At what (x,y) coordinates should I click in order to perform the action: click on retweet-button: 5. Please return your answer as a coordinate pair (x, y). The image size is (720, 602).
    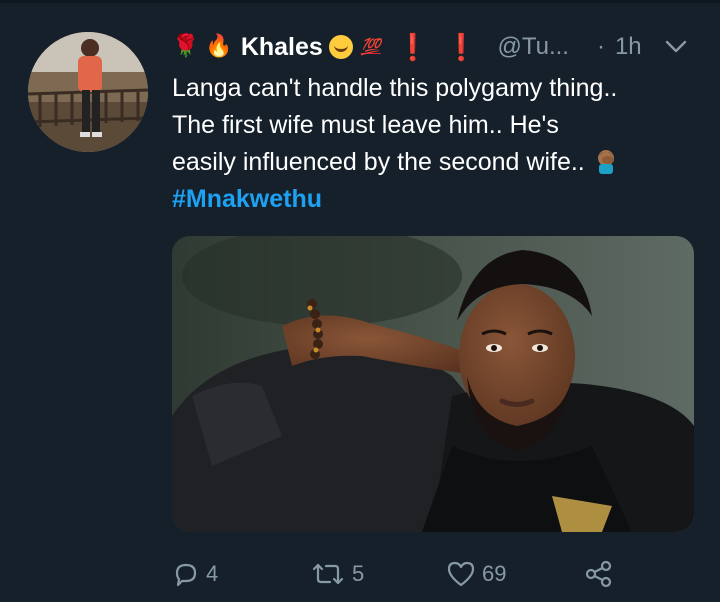
    Looking at the image, I should click on (337, 574).